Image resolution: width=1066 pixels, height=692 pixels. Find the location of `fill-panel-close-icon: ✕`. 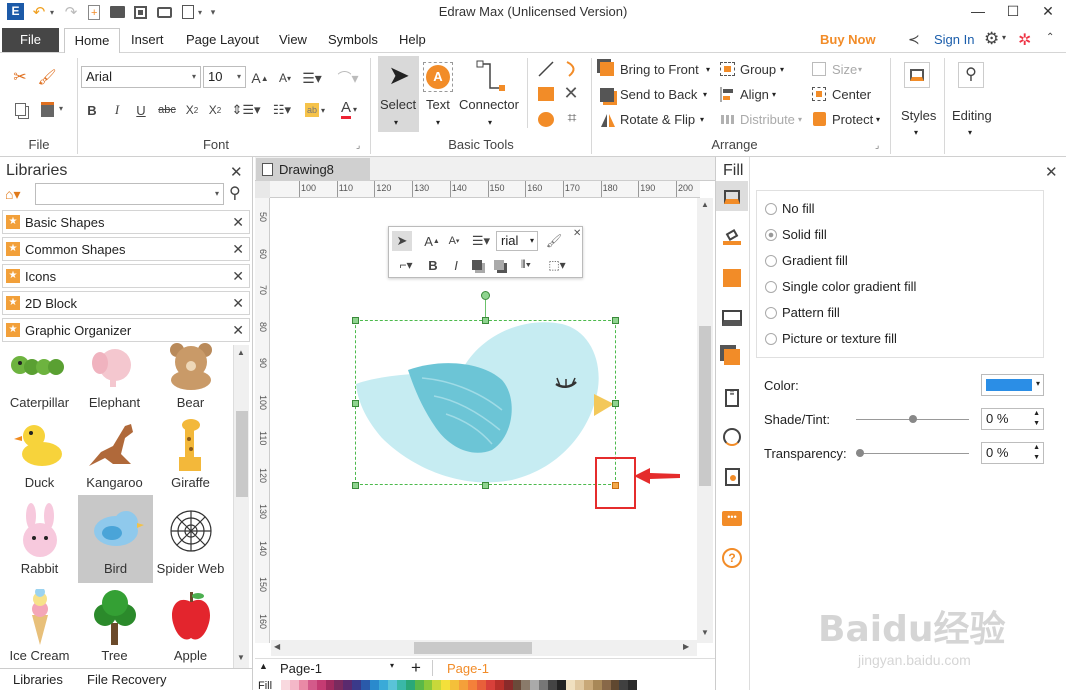

fill-panel-close-icon: ✕ is located at coordinates (1051, 172).